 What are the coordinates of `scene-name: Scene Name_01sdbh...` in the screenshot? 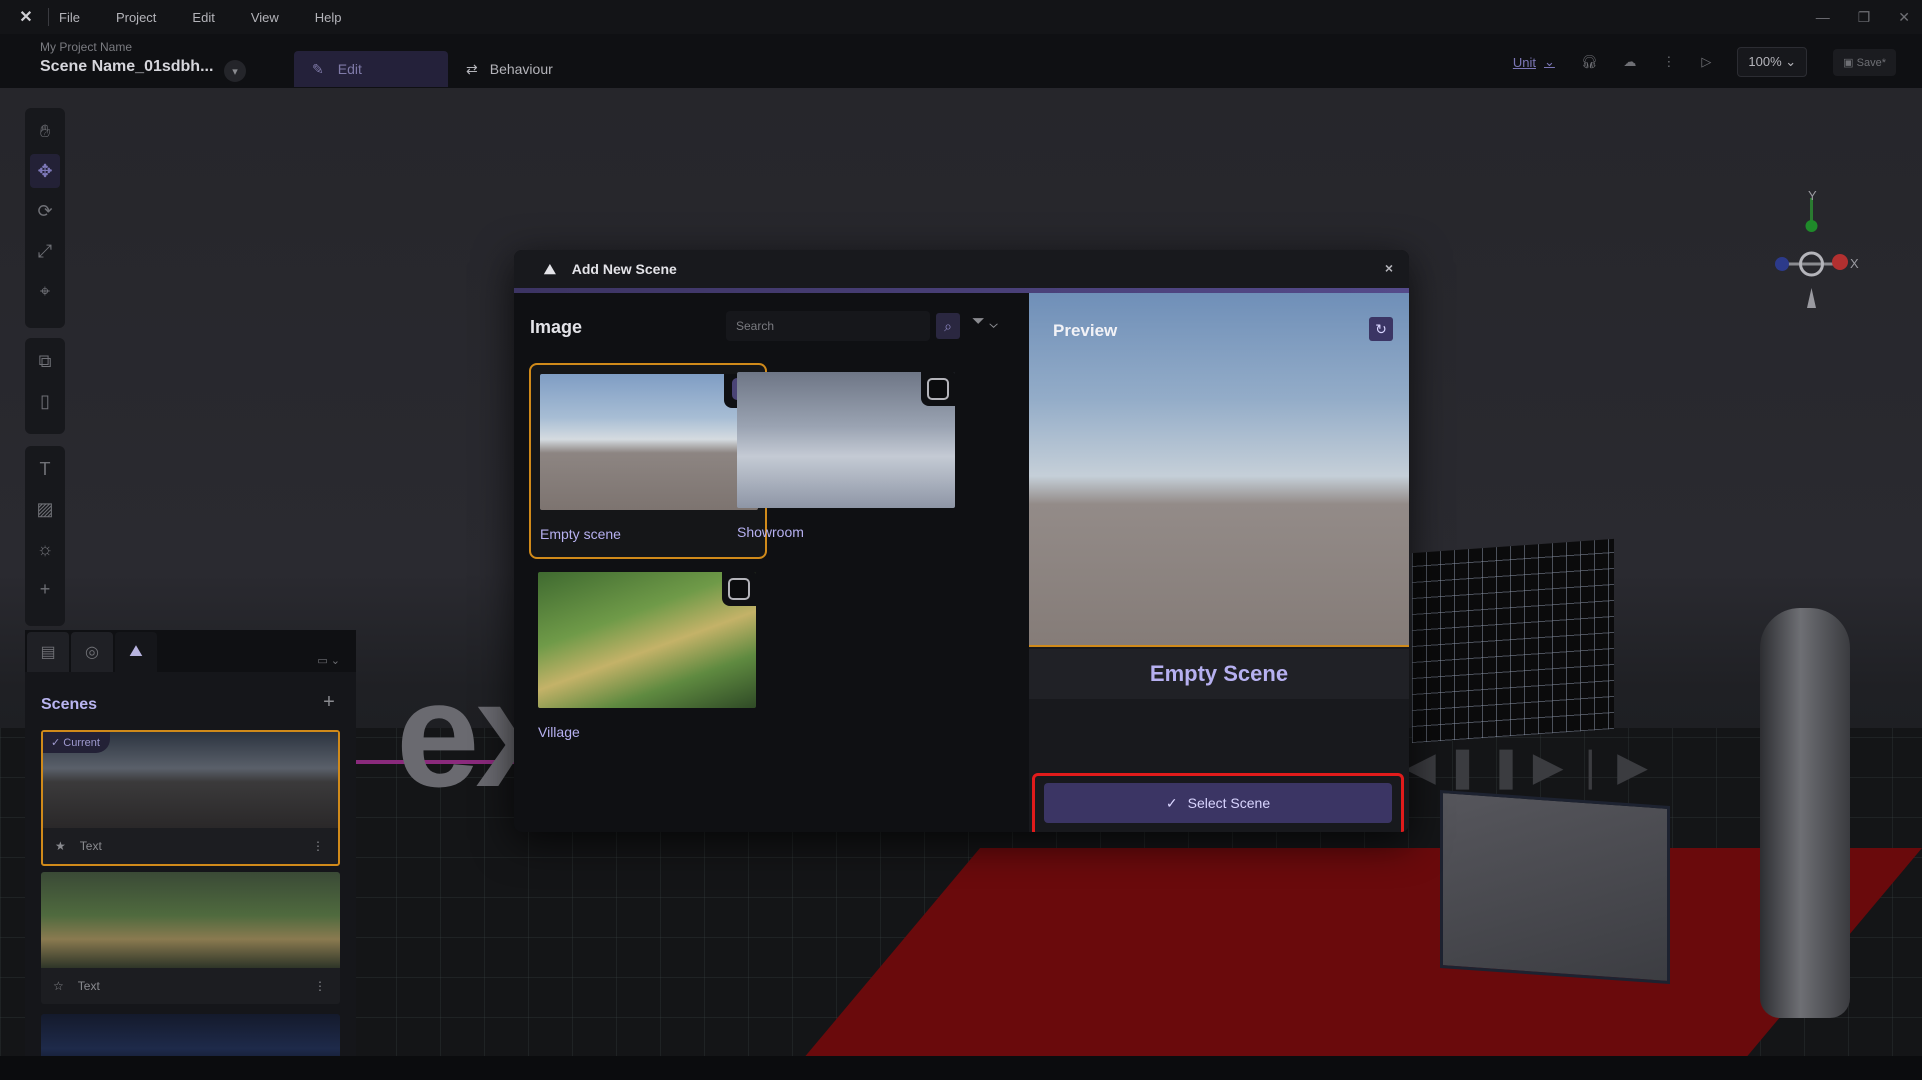 It's located at (126, 67).